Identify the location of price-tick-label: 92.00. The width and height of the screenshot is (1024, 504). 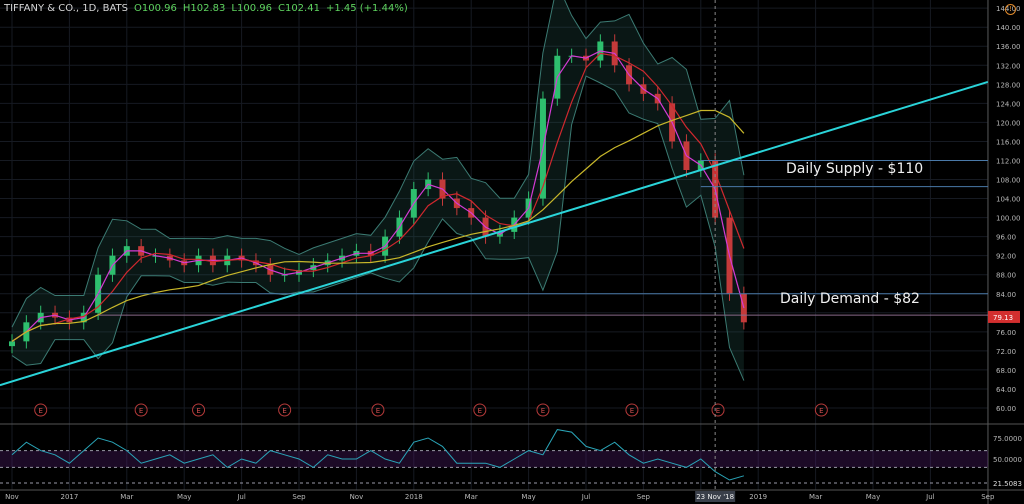
(1006, 257).